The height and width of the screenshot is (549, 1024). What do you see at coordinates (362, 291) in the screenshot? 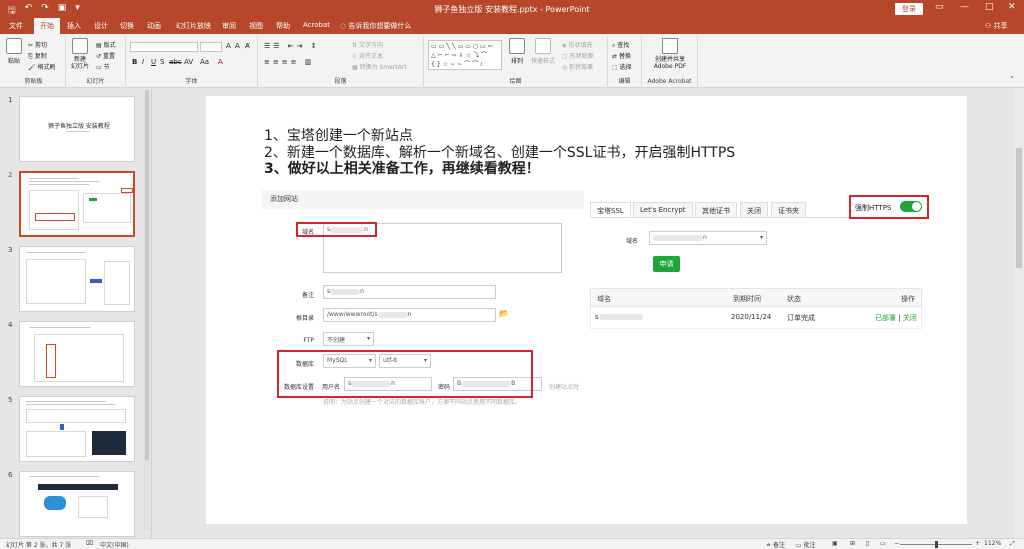
I see `remark-suffix: n` at bounding box center [362, 291].